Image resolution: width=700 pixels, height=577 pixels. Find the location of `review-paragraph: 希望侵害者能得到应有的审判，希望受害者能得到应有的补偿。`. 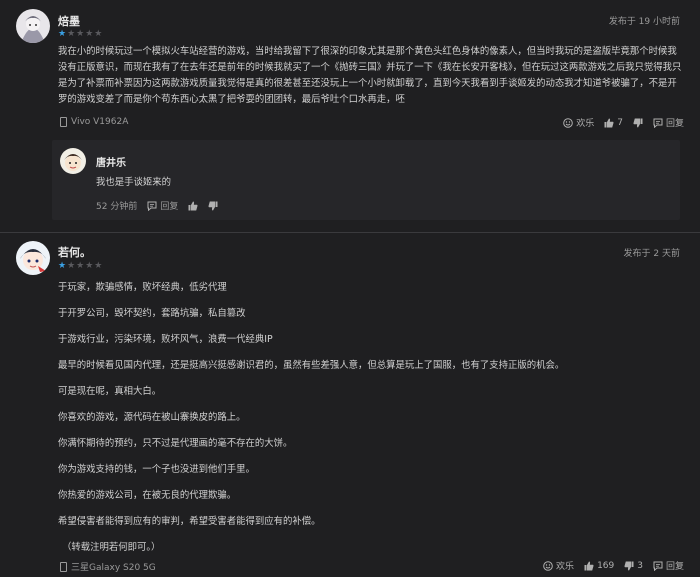

review-paragraph: 希望侵害者能得到应有的审判，希望受害者能得到应有的补偿。 is located at coordinates (189, 521).